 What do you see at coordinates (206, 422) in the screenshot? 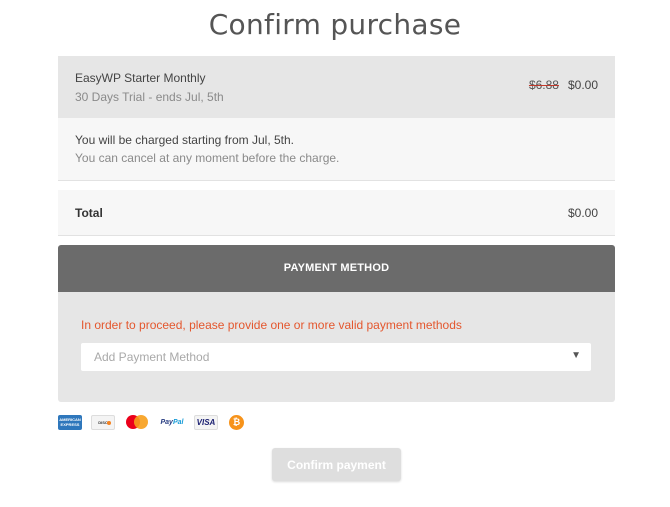
I see `visa-card-icon: VISA` at bounding box center [206, 422].